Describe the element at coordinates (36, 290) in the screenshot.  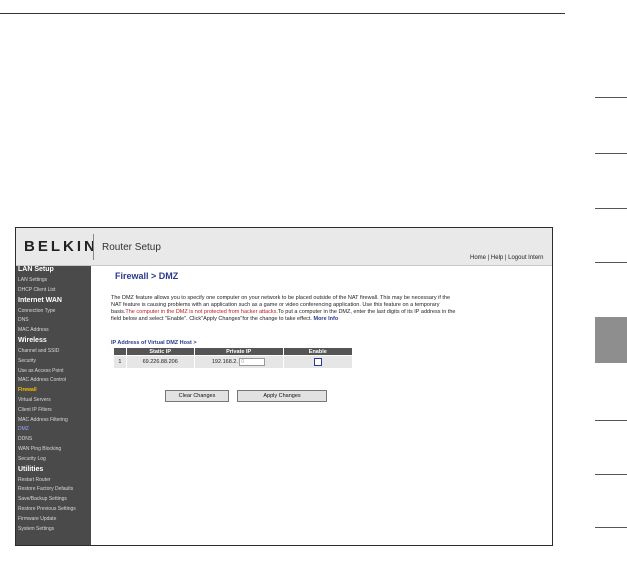
I see `sidebar-item: DHCP Client List` at that location.